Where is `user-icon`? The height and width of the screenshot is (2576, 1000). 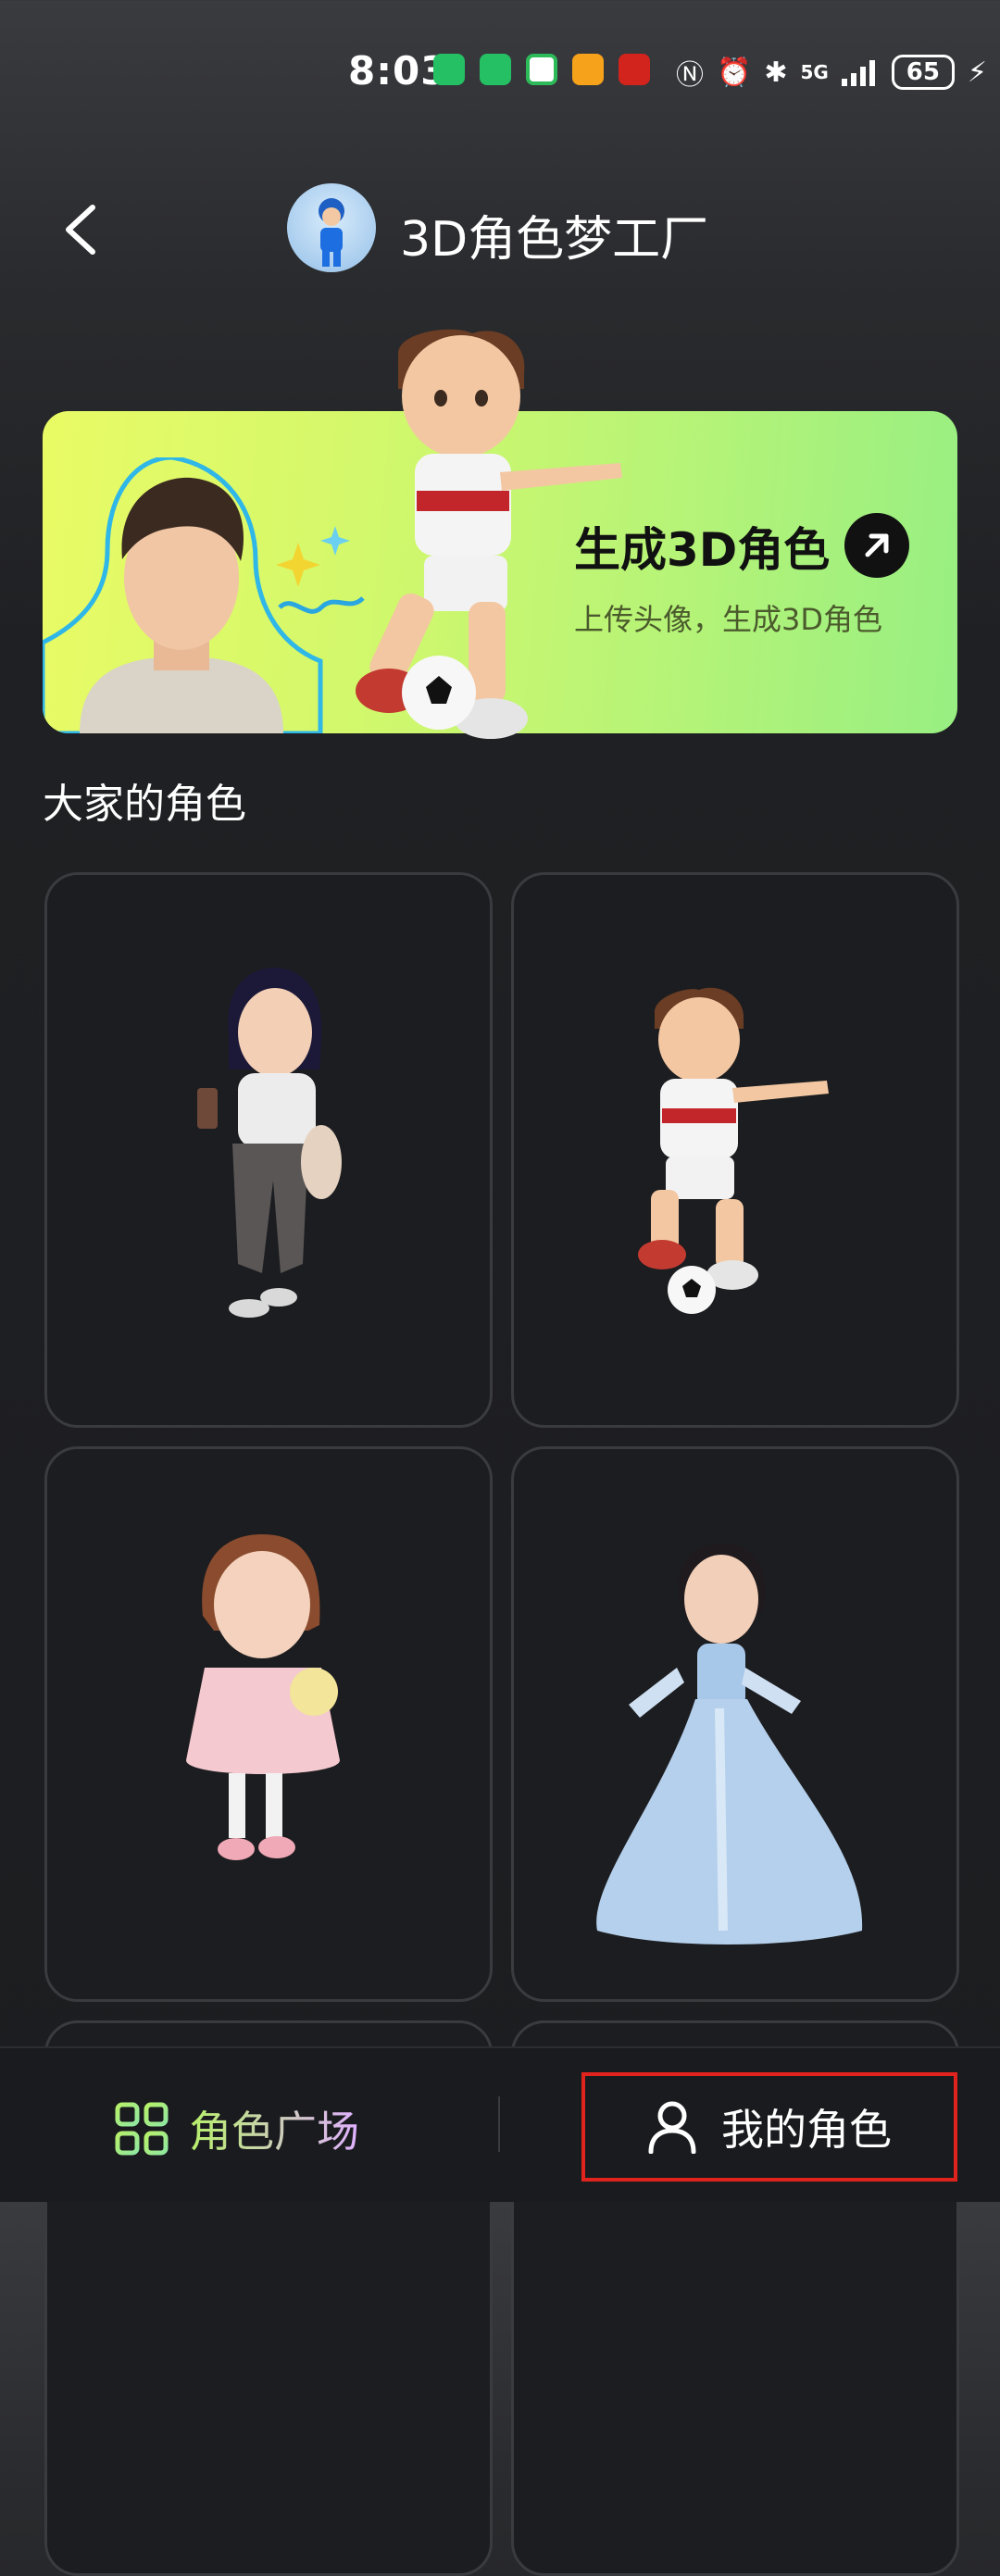 user-icon is located at coordinates (672, 2128).